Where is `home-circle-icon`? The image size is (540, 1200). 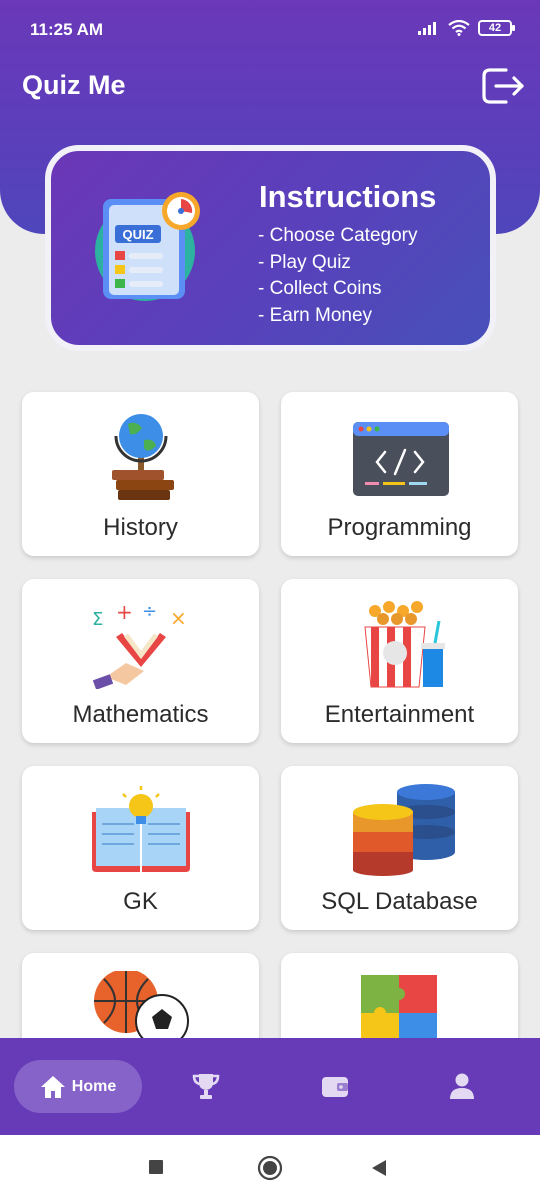 home-circle-icon is located at coordinates (270, 1168).